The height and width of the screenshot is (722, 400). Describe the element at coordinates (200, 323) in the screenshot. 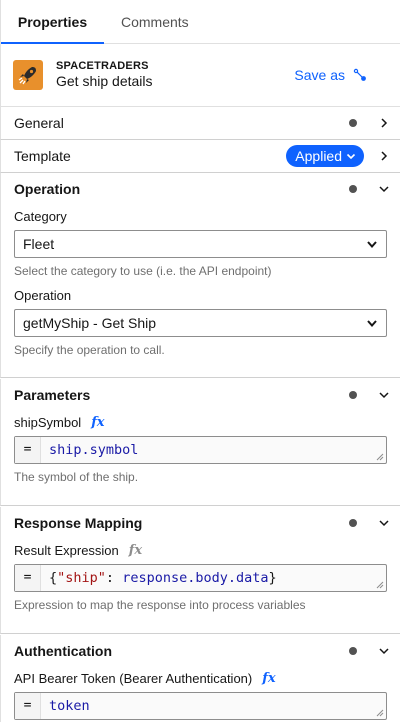

I see `operation-select: getMyShip - Get Ship` at that location.